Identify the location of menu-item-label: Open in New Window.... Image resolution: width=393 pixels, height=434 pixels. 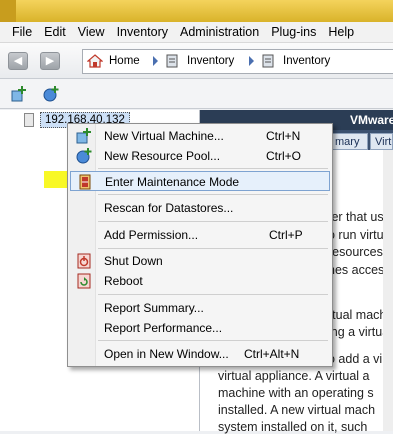
(166, 354).